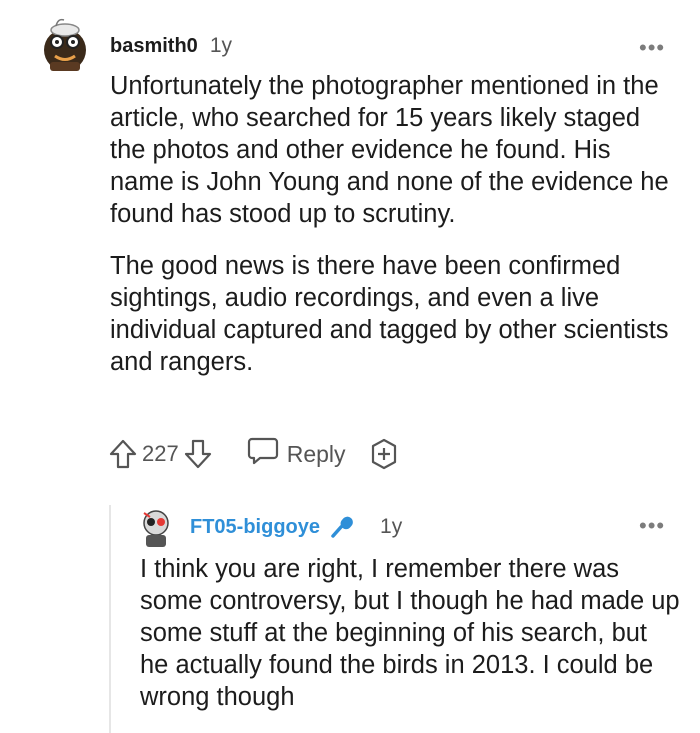 The image size is (700, 733). Describe the element at coordinates (160, 453) in the screenshot. I see `score: 227` at that location.